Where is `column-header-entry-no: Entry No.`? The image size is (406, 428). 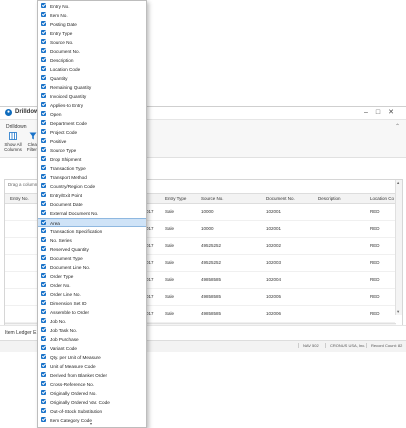
column-header-entry-no: Entry No. is located at coordinates (19, 198).